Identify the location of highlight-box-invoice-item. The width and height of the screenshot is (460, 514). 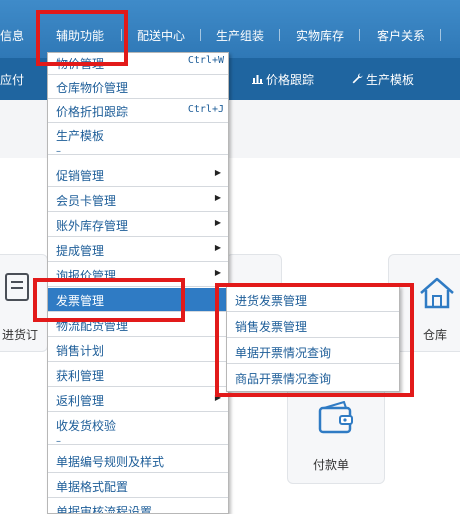
(109, 300).